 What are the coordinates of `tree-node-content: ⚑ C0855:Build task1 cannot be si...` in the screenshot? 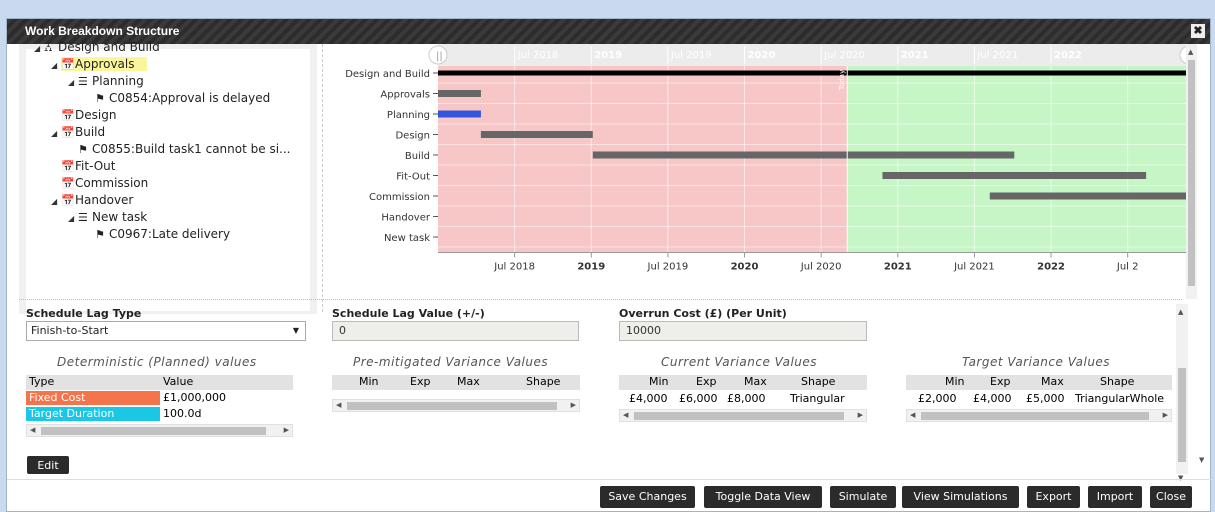 It's located at (184, 149).